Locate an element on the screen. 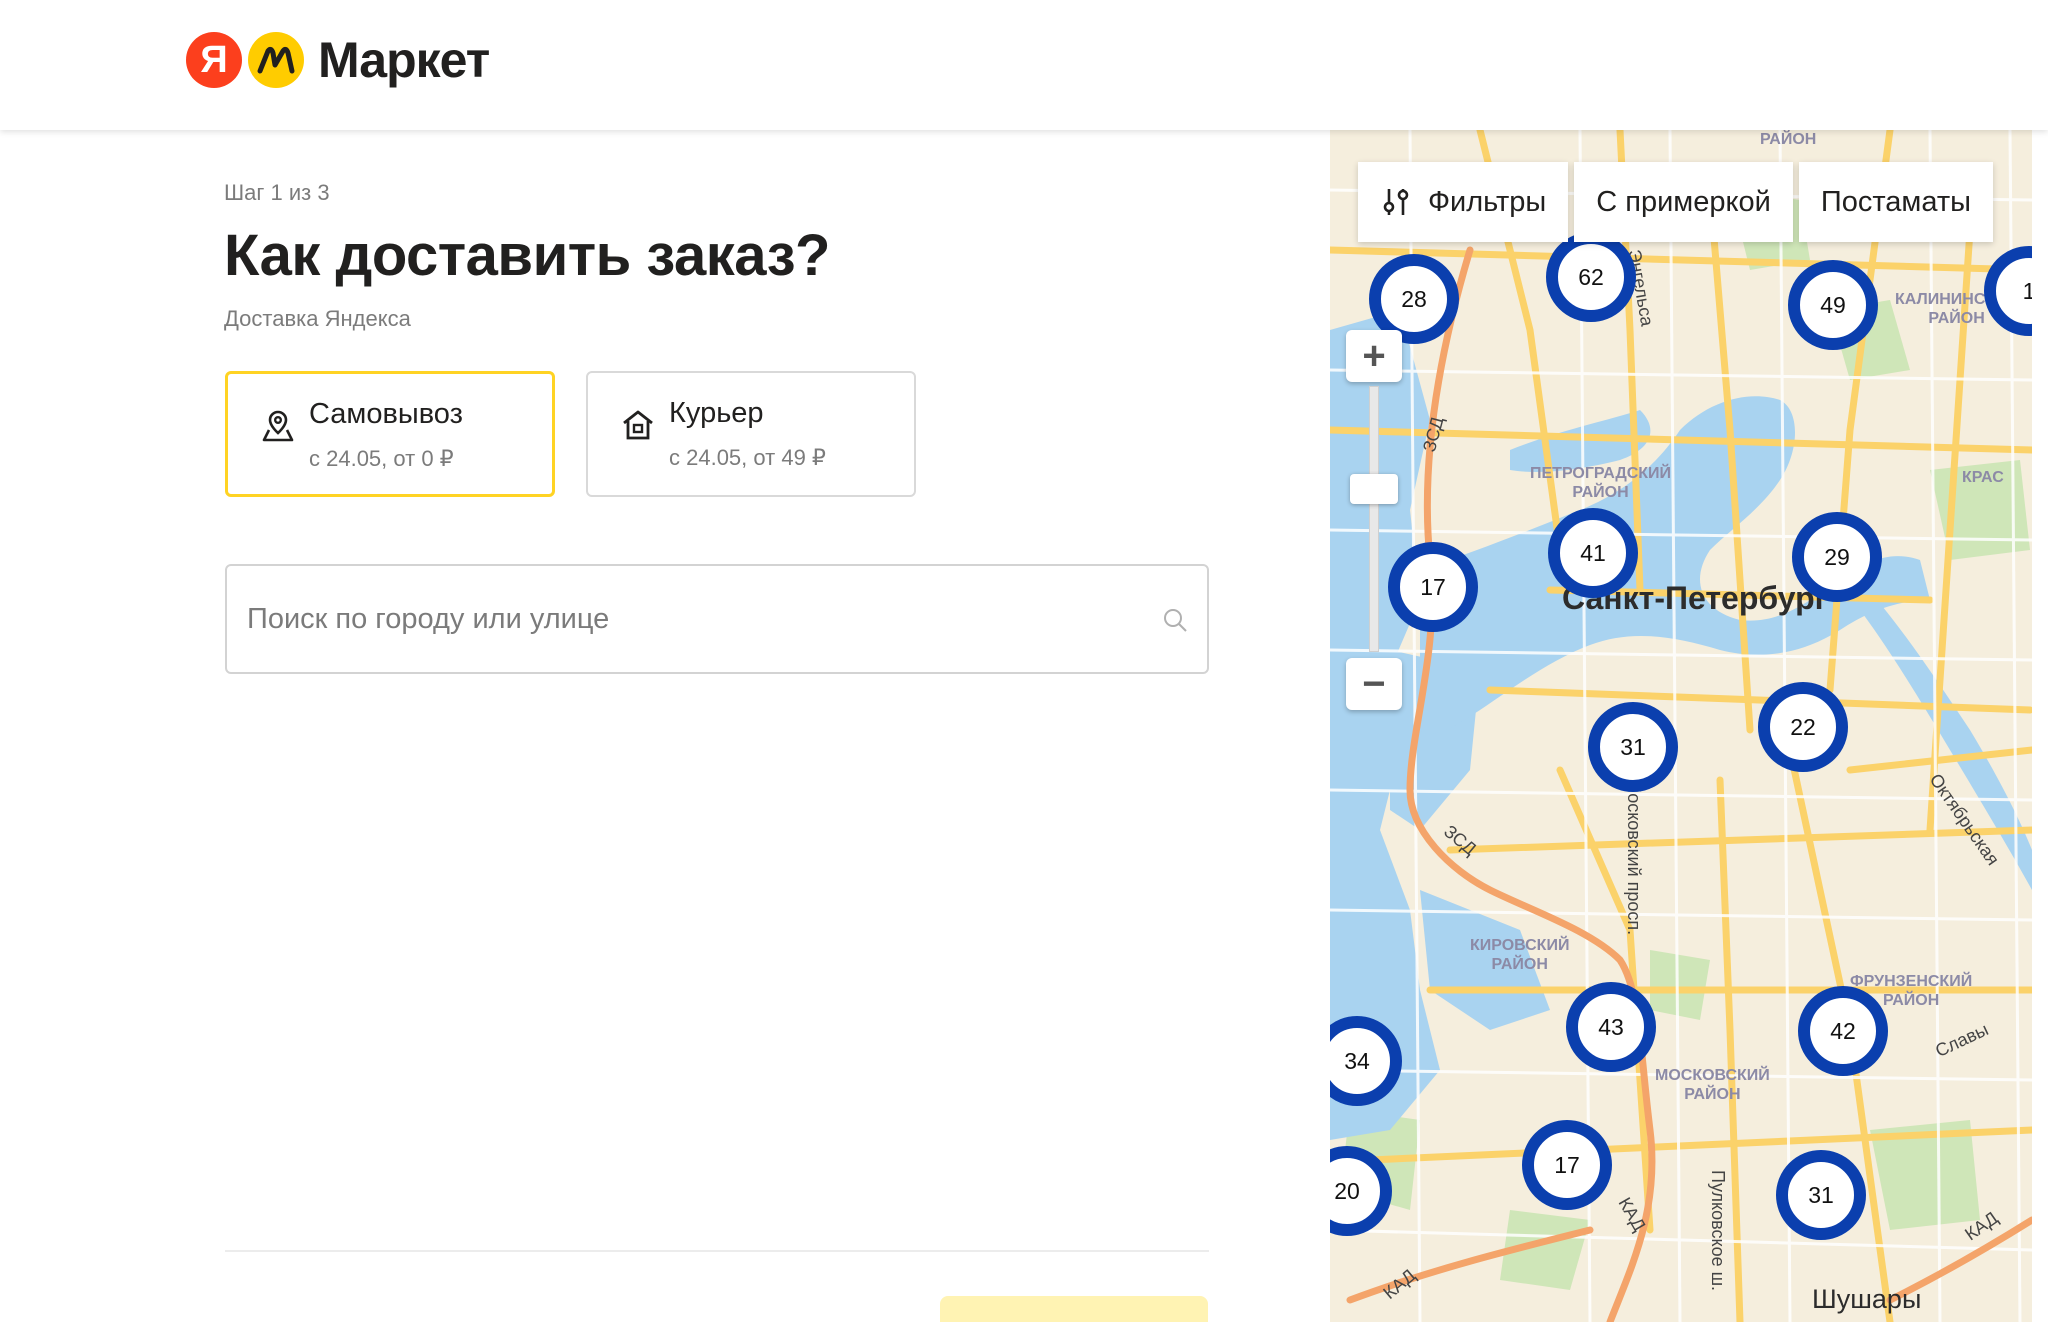 The image size is (2048, 1322). courier-option-title: Курьер is located at coordinates (716, 413).